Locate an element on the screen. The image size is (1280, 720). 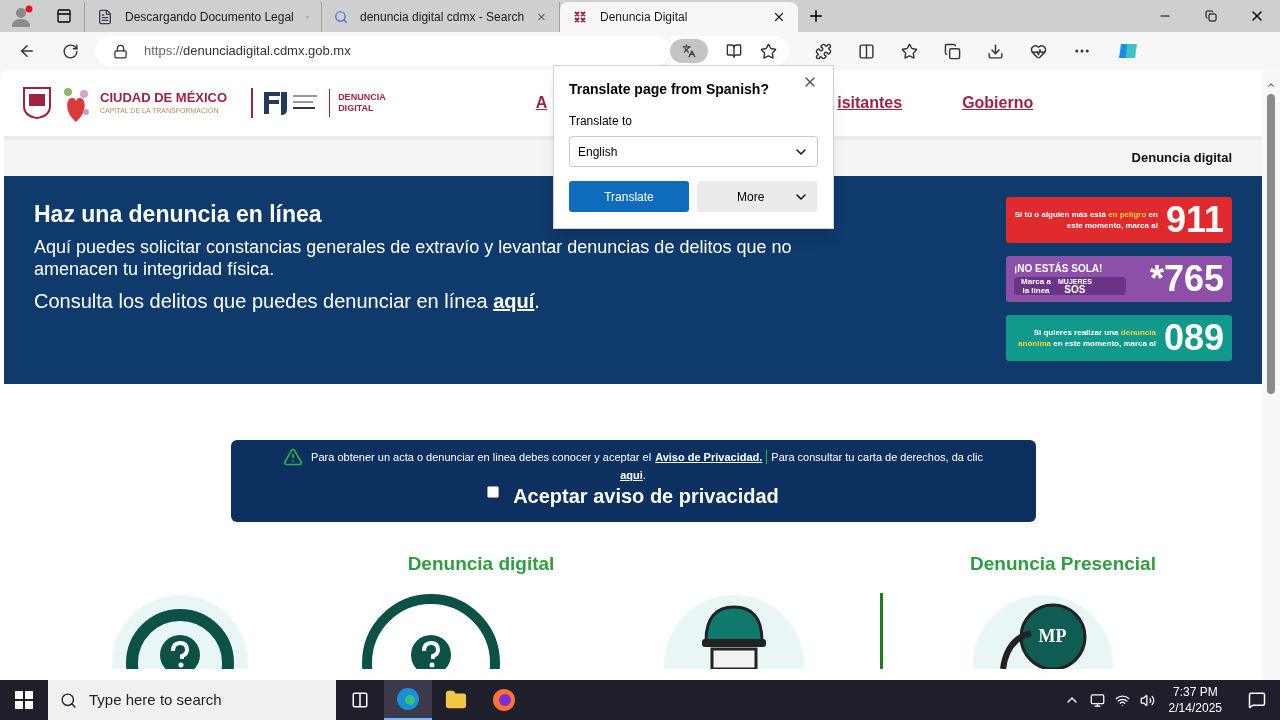
collections-icon is located at coordinates (952, 51).